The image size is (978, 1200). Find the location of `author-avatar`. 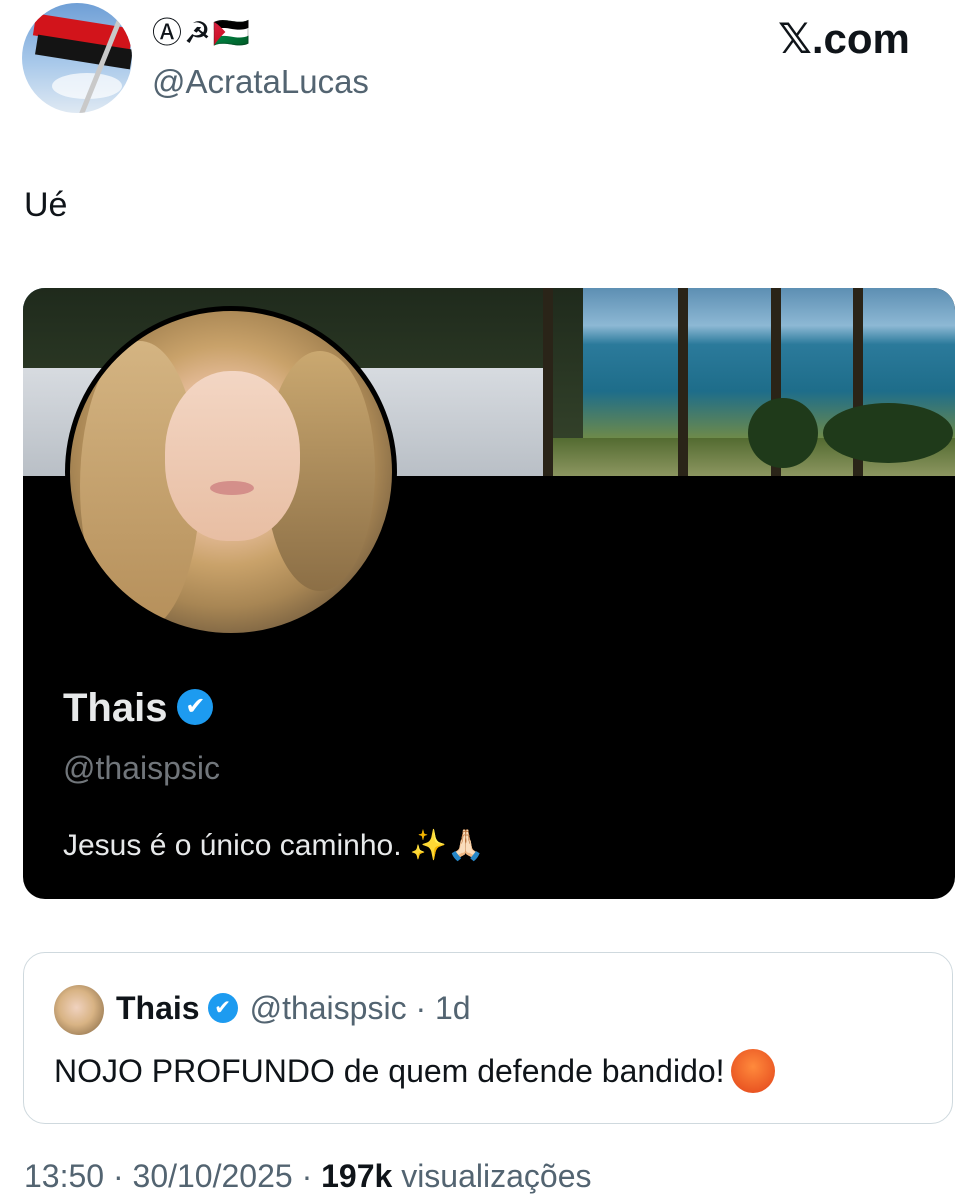

author-avatar is located at coordinates (77, 58).